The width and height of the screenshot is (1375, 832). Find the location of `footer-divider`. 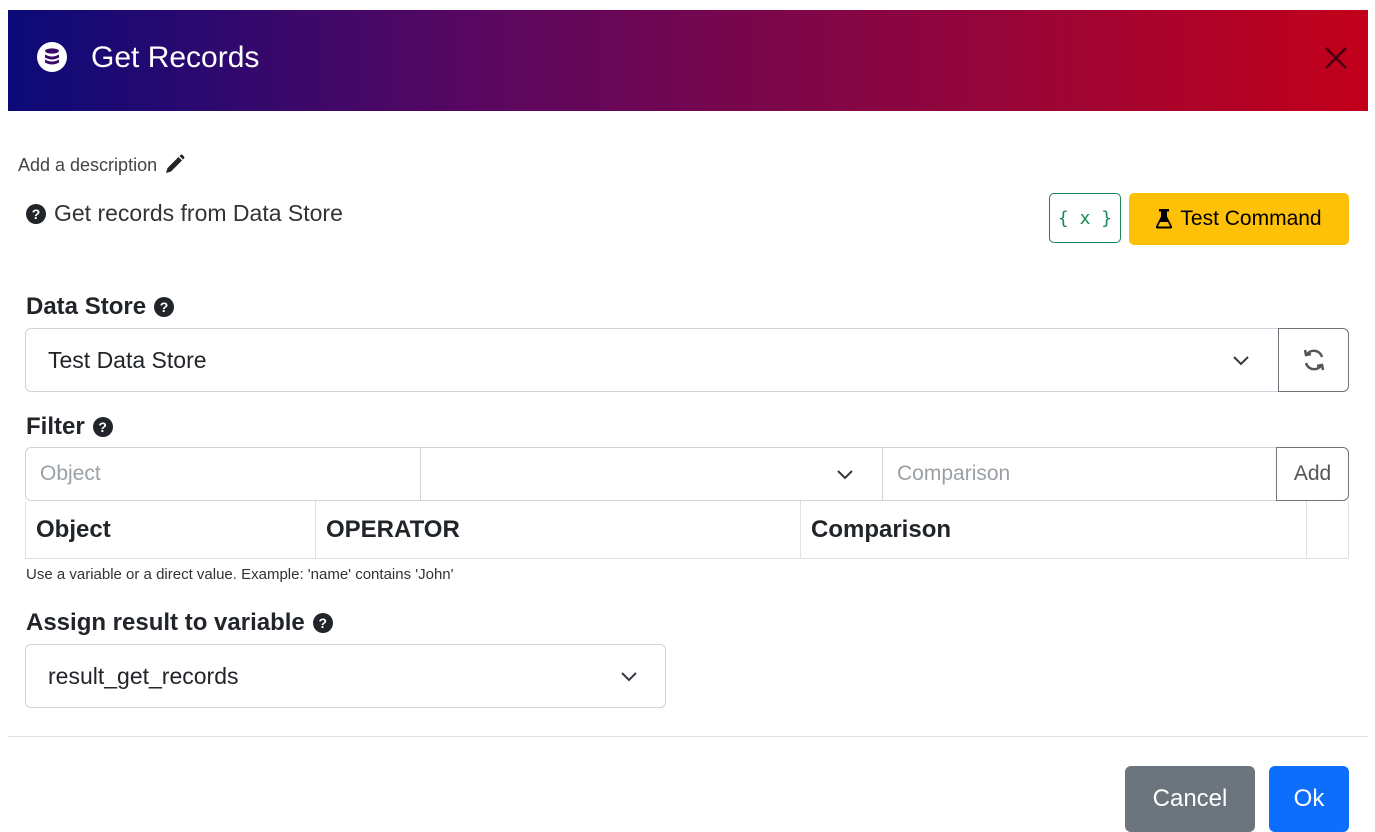

footer-divider is located at coordinates (688, 736).